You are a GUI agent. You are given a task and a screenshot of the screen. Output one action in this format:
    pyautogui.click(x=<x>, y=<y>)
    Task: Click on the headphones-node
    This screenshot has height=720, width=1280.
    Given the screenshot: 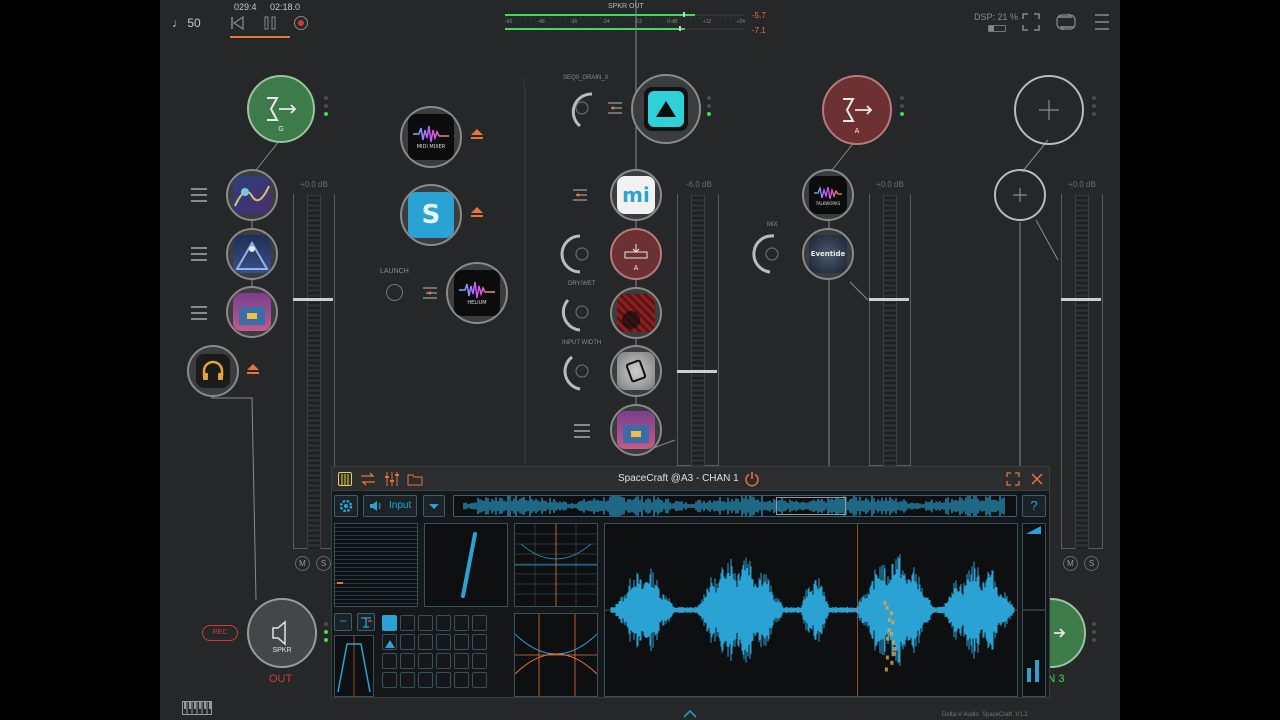 What is the action you would take?
    pyautogui.click(x=213, y=371)
    